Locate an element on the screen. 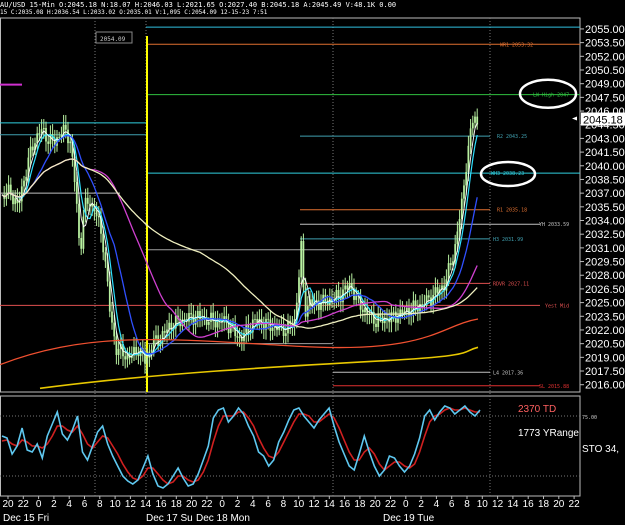  price-tick-label: 2040.00 is located at coordinates (605, 167).